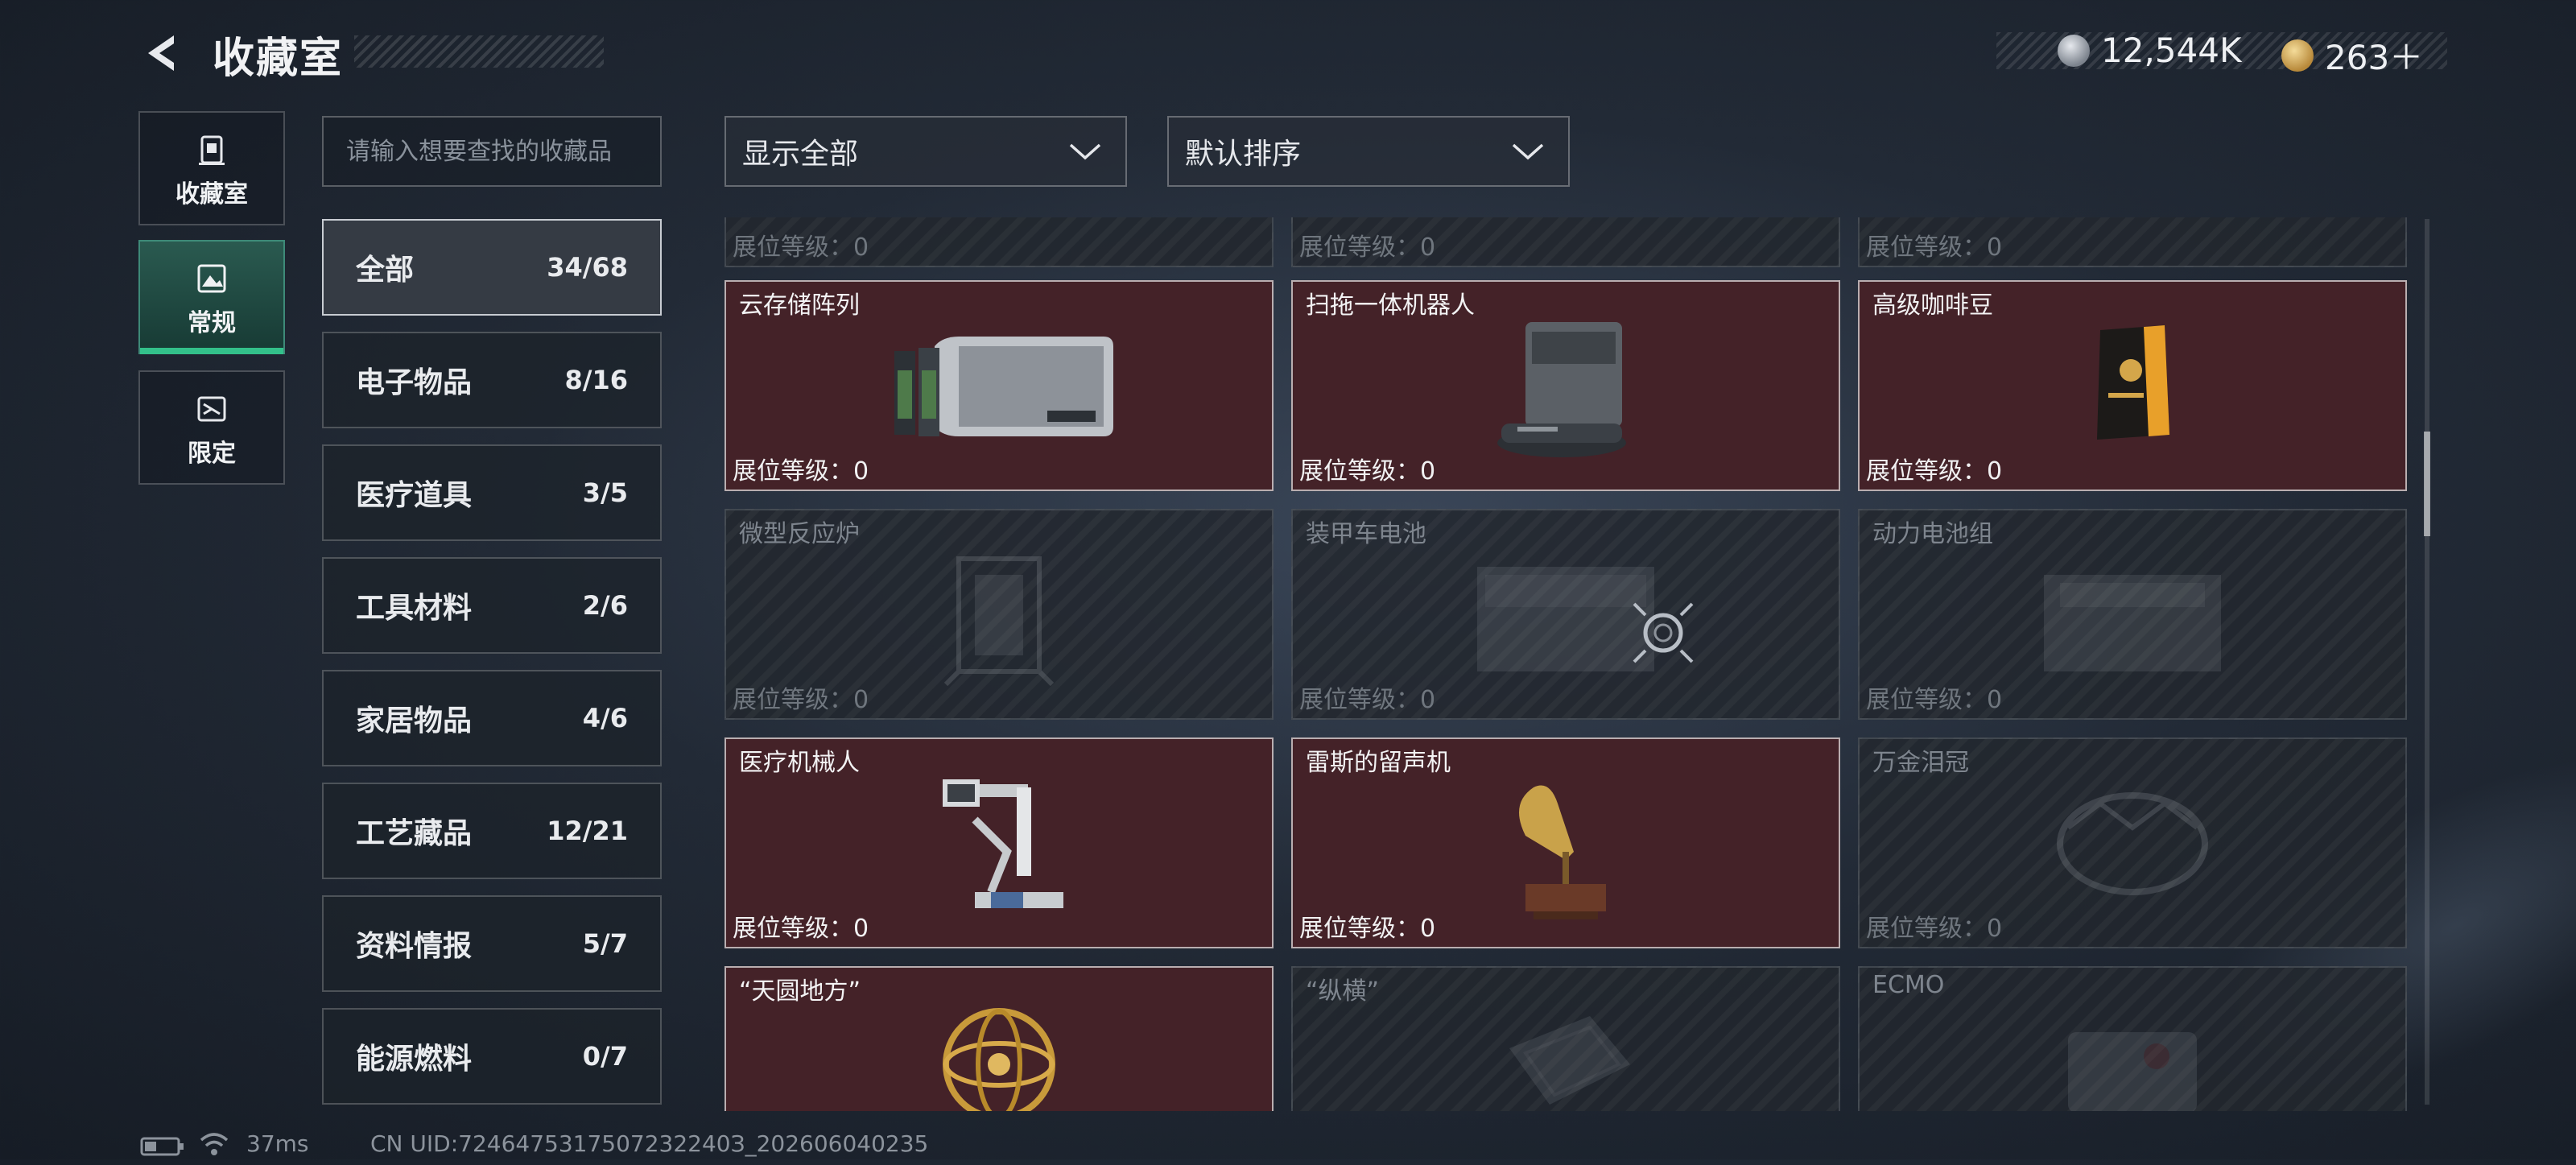  What do you see at coordinates (214, 1144) in the screenshot?
I see `wifi-icon` at bounding box center [214, 1144].